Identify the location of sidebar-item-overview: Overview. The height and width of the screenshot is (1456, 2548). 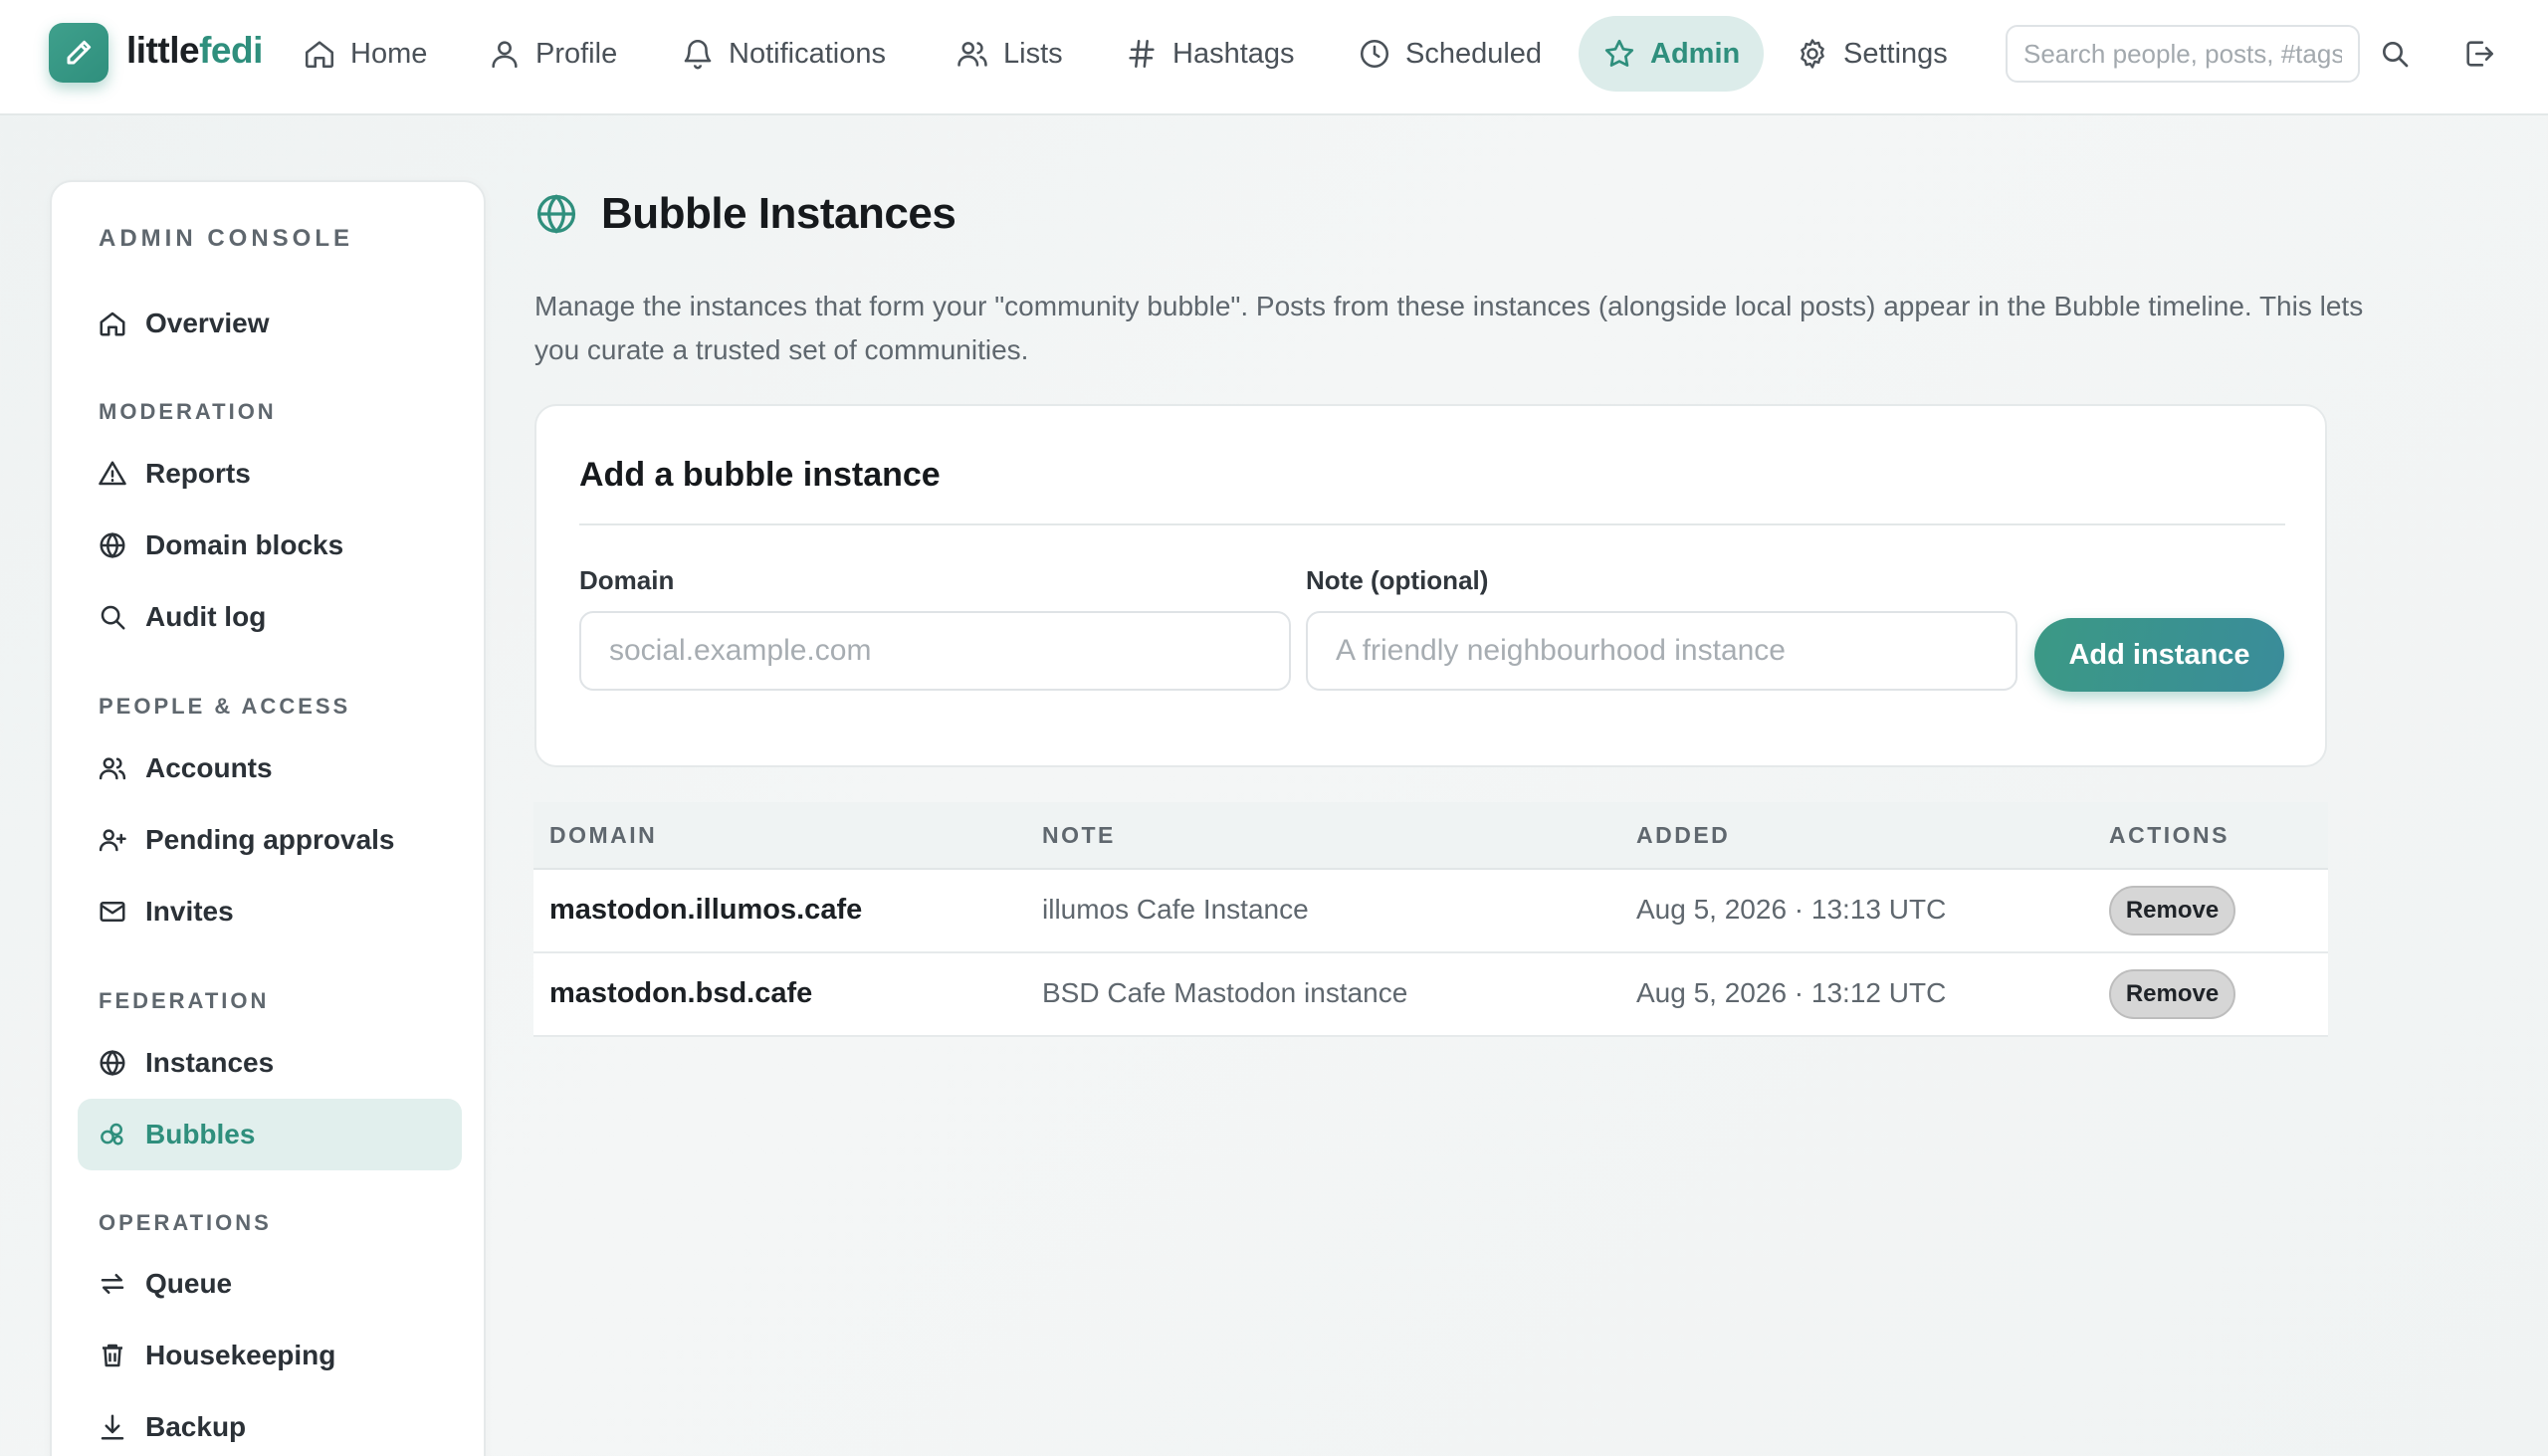
(270, 323).